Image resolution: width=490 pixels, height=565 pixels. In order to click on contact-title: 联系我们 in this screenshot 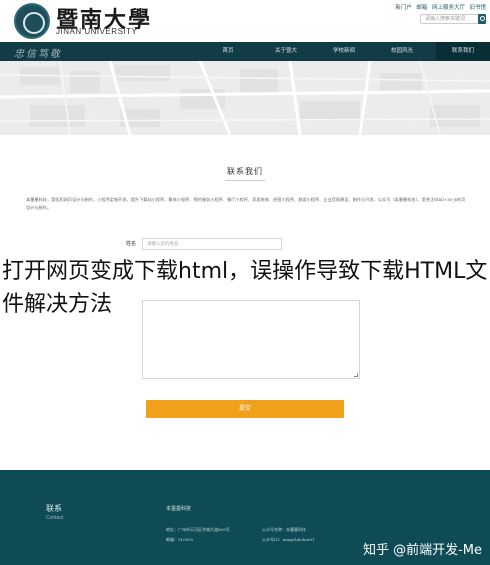, I will do `click(245, 171)`.